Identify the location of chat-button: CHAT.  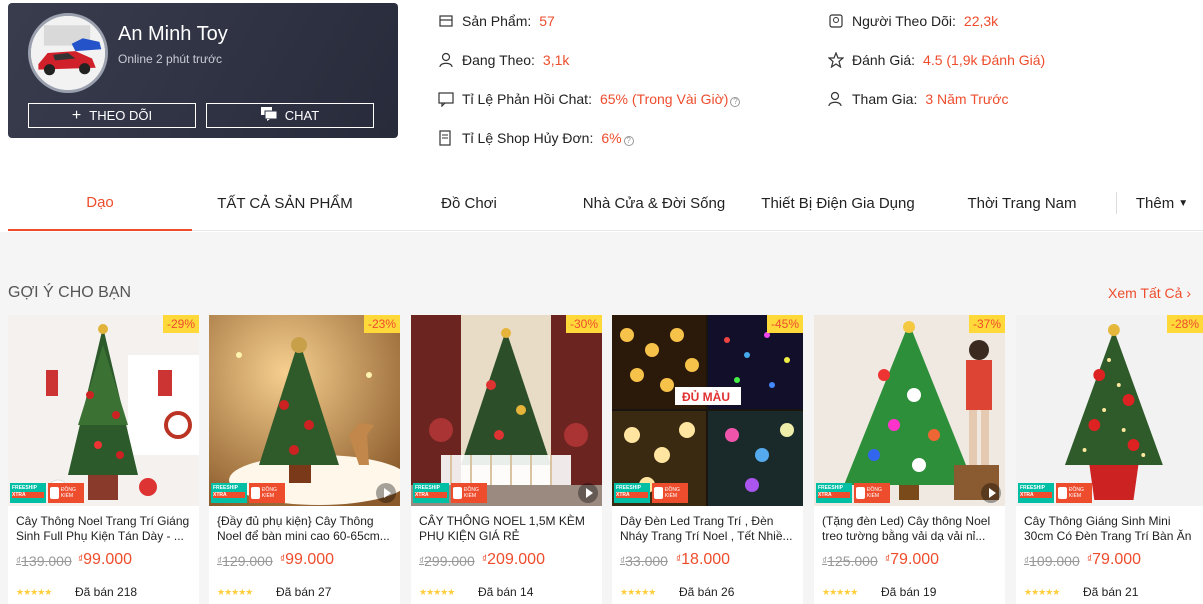
(290, 115).